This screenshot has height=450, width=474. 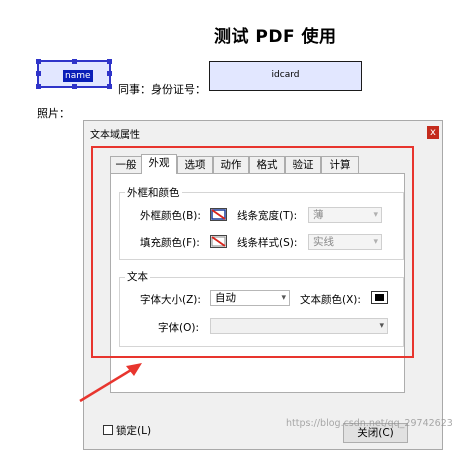 I want to click on dialog-title: 文本域属性, so click(x=115, y=135).